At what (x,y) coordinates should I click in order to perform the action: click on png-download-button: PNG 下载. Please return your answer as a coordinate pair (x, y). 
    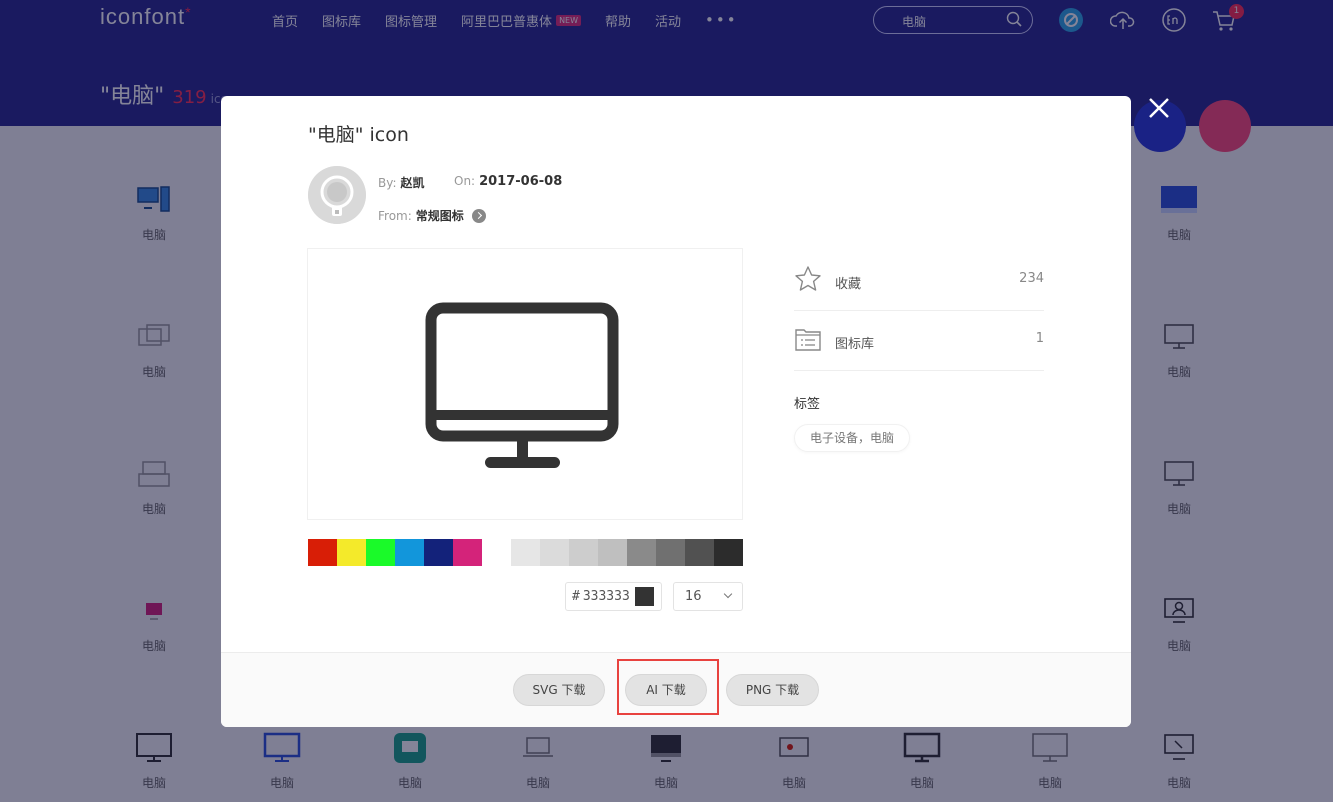
    Looking at the image, I should click on (772, 690).